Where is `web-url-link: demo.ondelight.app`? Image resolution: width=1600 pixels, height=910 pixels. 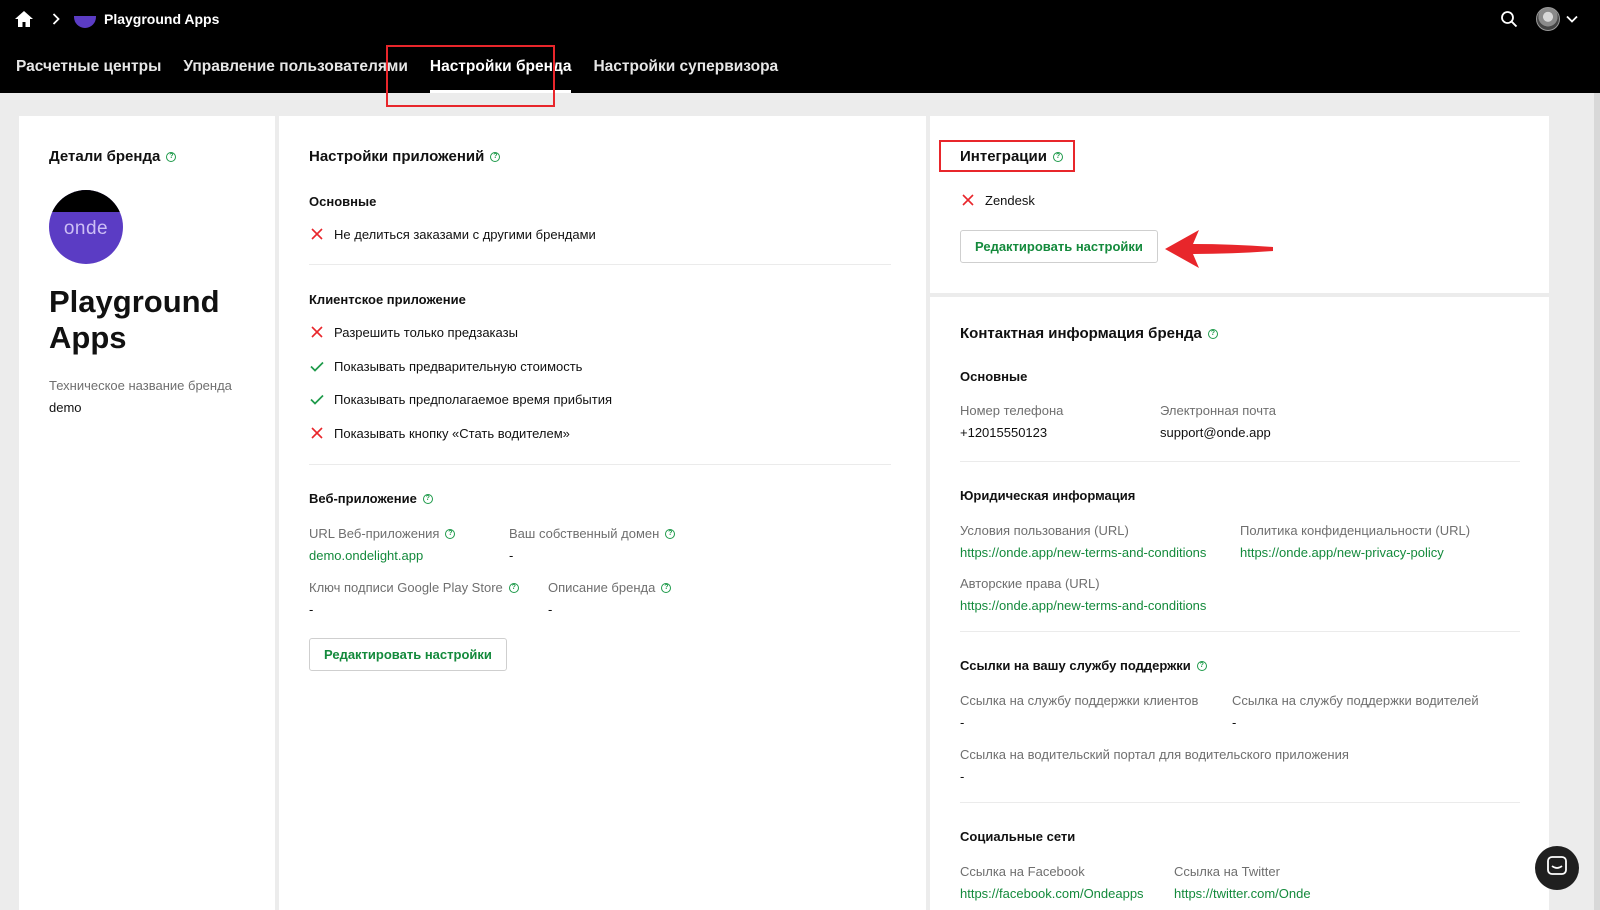 web-url-link: demo.ondelight.app is located at coordinates (382, 555).